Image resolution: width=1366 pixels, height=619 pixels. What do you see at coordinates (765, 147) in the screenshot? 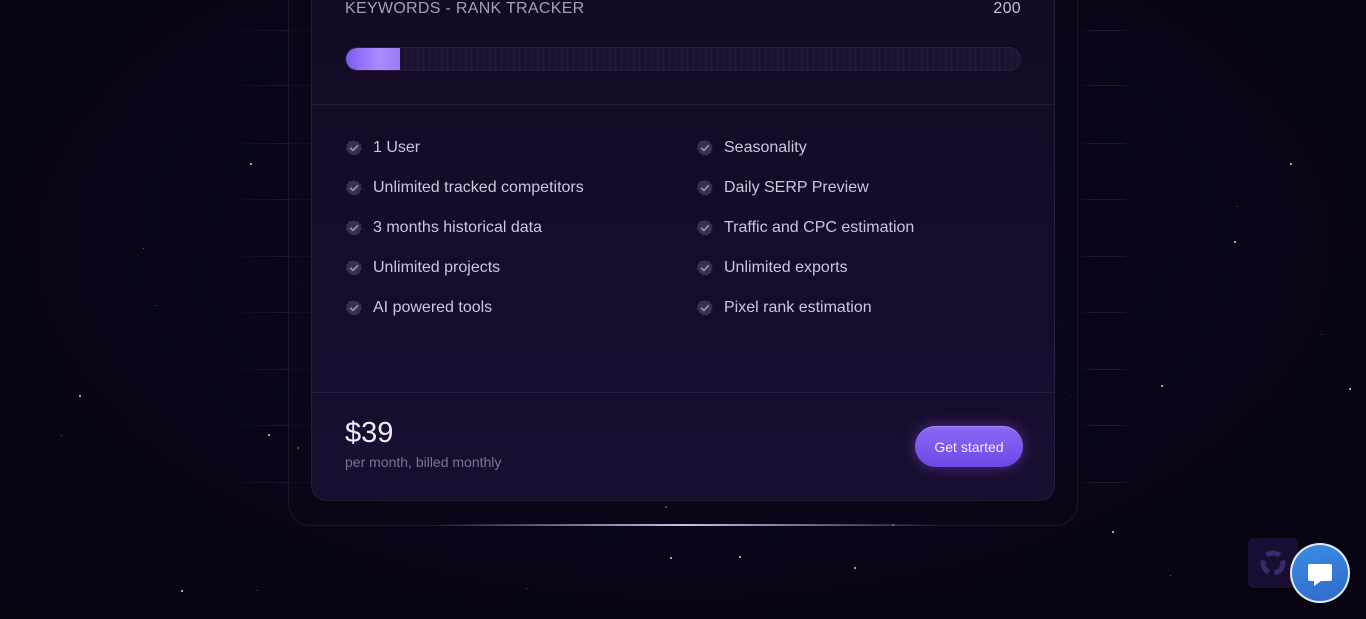
I see `feature-label: Seasonality` at bounding box center [765, 147].